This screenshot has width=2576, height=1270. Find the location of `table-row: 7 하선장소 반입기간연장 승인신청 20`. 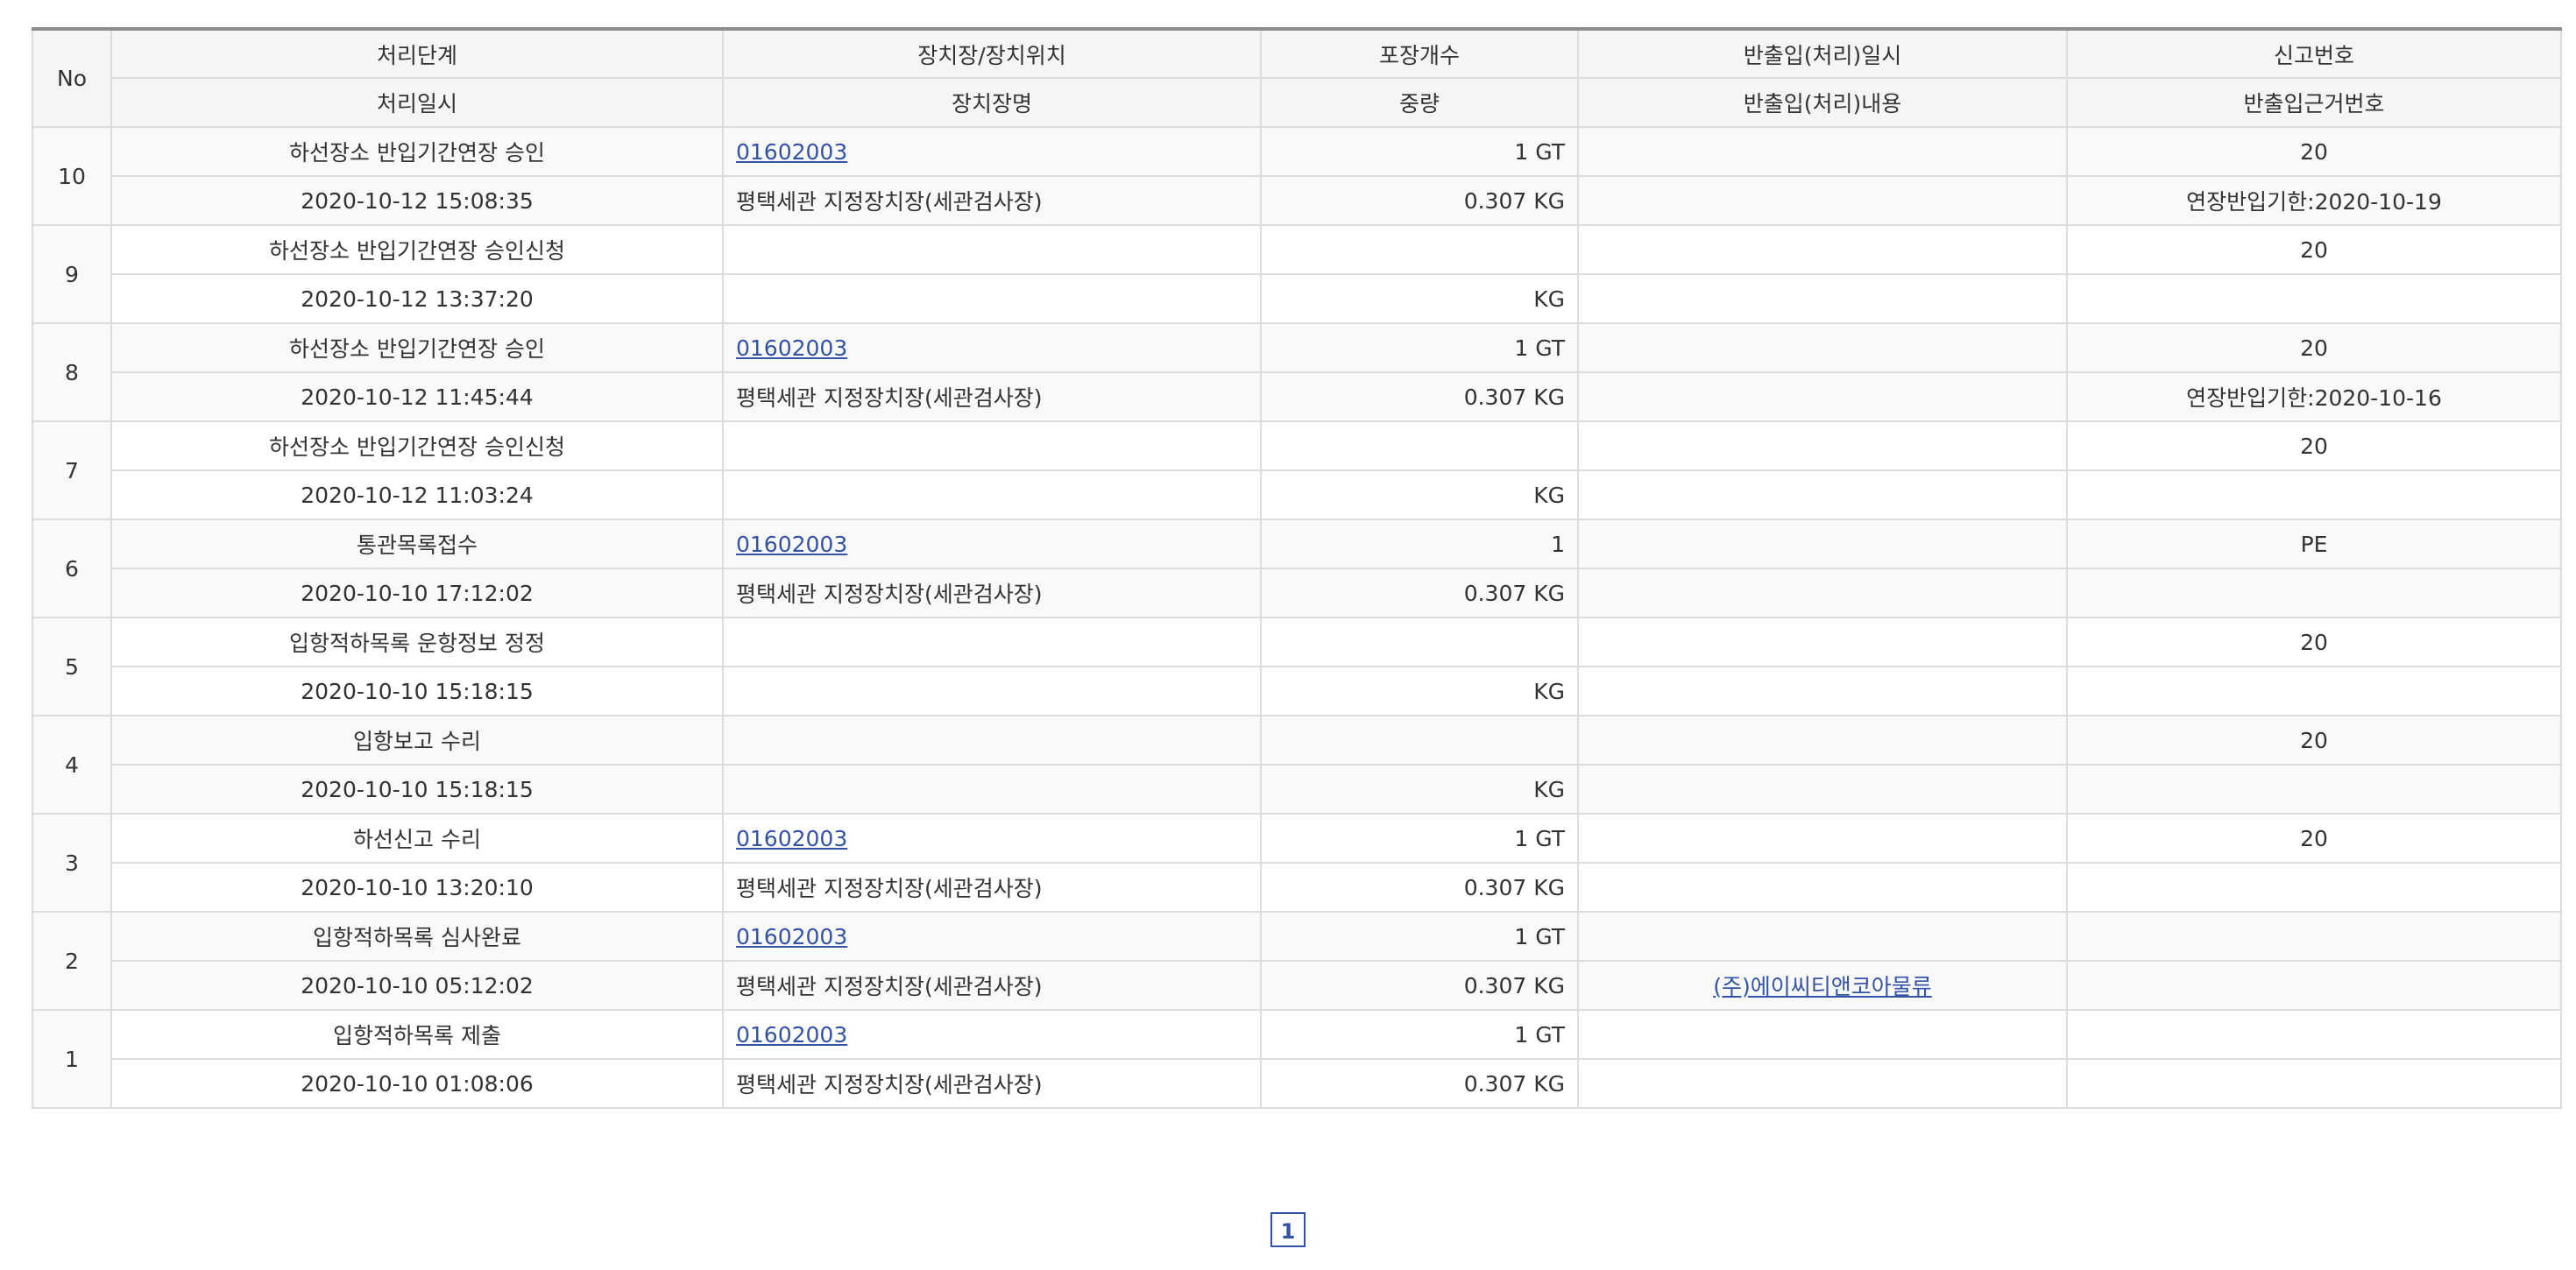

table-row: 7 하선장소 반입기간연장 승인신청 20 is located at coordinates (1297, 470).